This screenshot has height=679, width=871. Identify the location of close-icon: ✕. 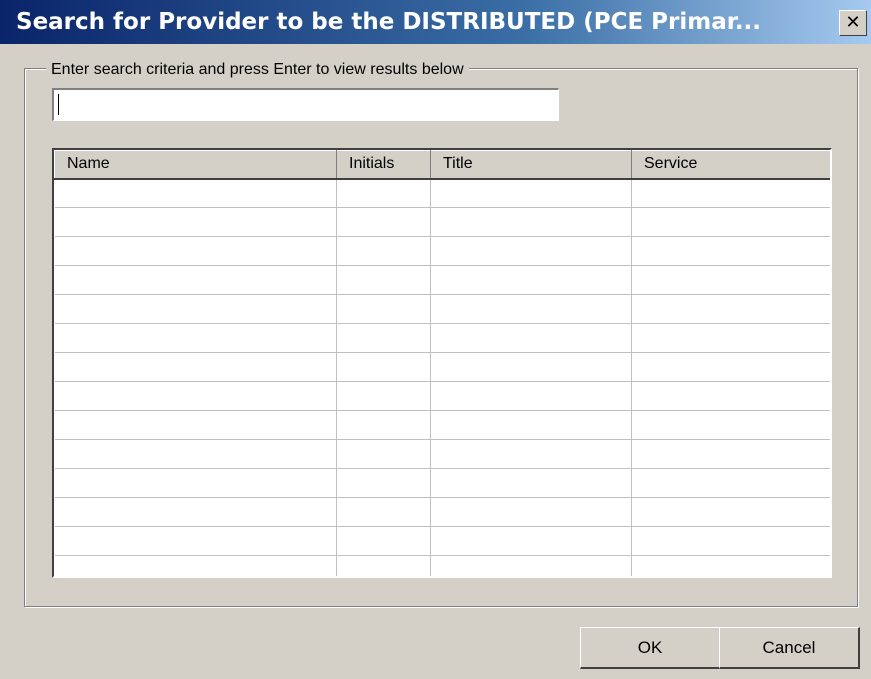
(853, 22).